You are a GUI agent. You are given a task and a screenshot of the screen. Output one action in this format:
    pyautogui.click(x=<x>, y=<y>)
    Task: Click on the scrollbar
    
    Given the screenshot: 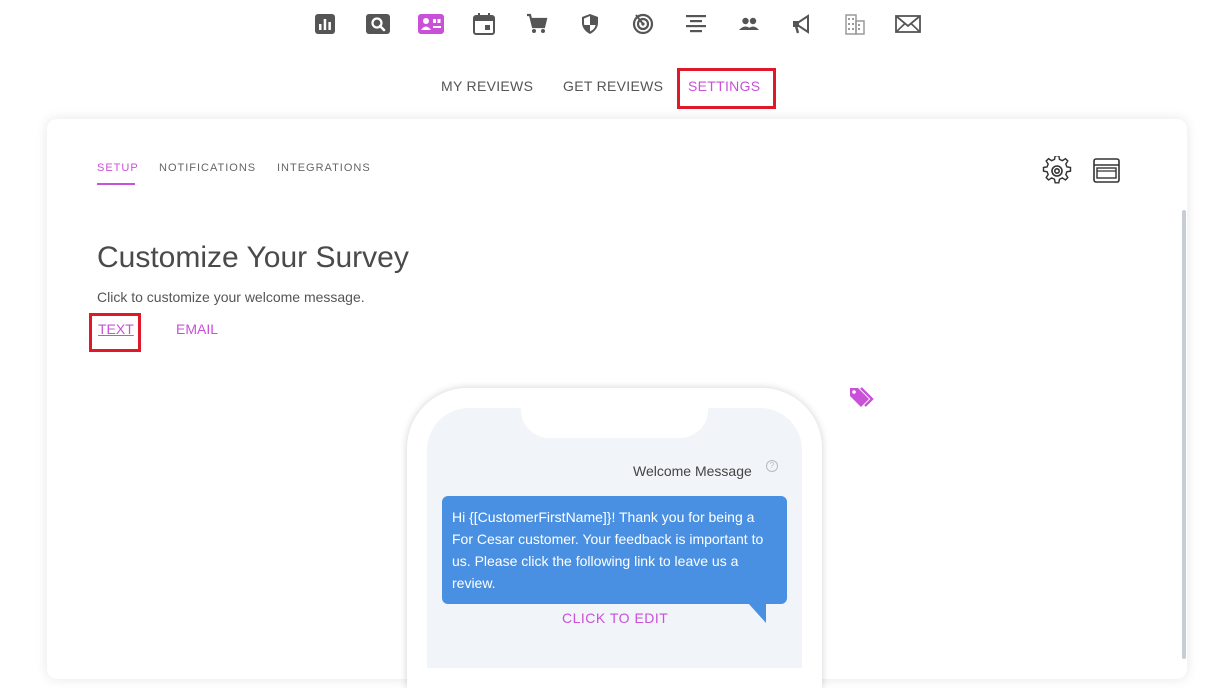 What is the action you would take?
    pyautogui.click(x=1184, y=434)
    